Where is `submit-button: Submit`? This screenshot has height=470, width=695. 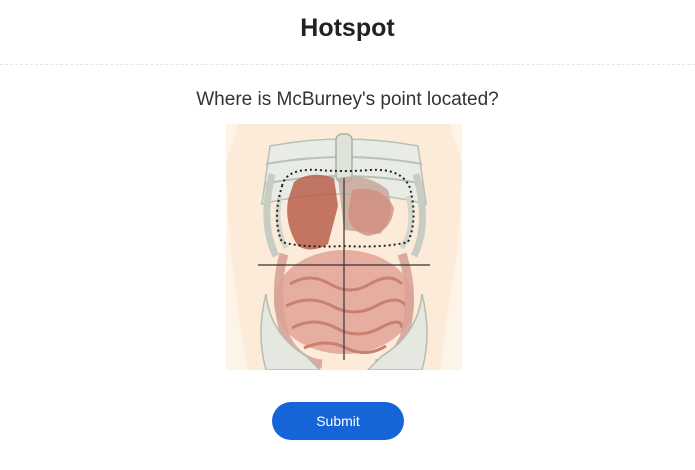 submit-button: Submit is located at coordinates (338, 421).